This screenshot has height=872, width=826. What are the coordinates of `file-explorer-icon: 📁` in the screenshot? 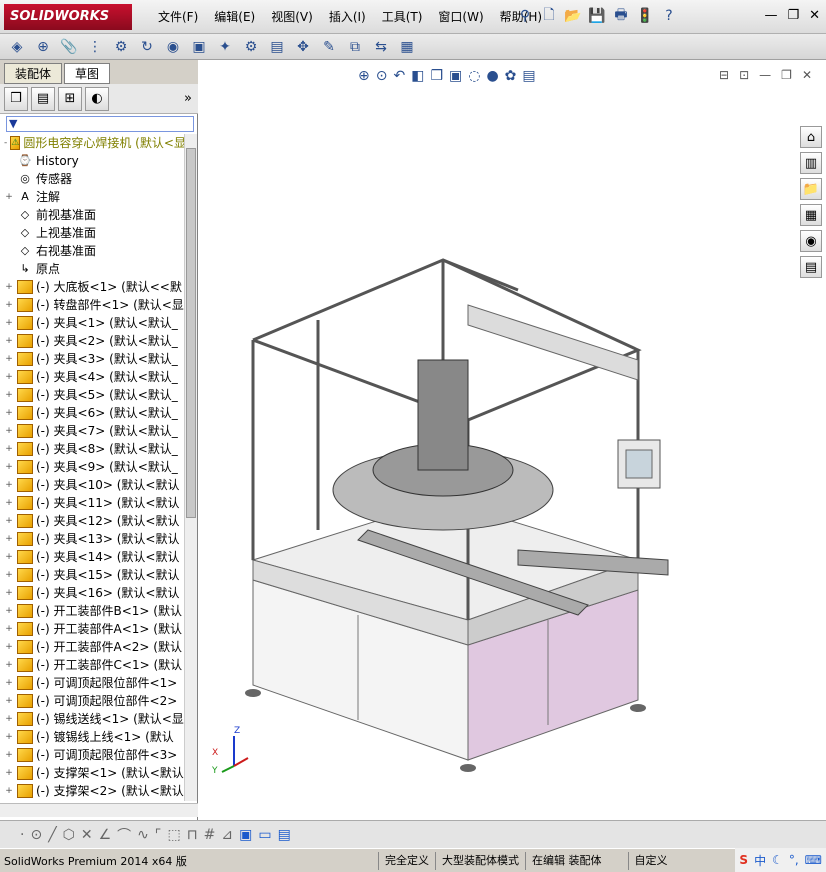 It's located at (811, 189).